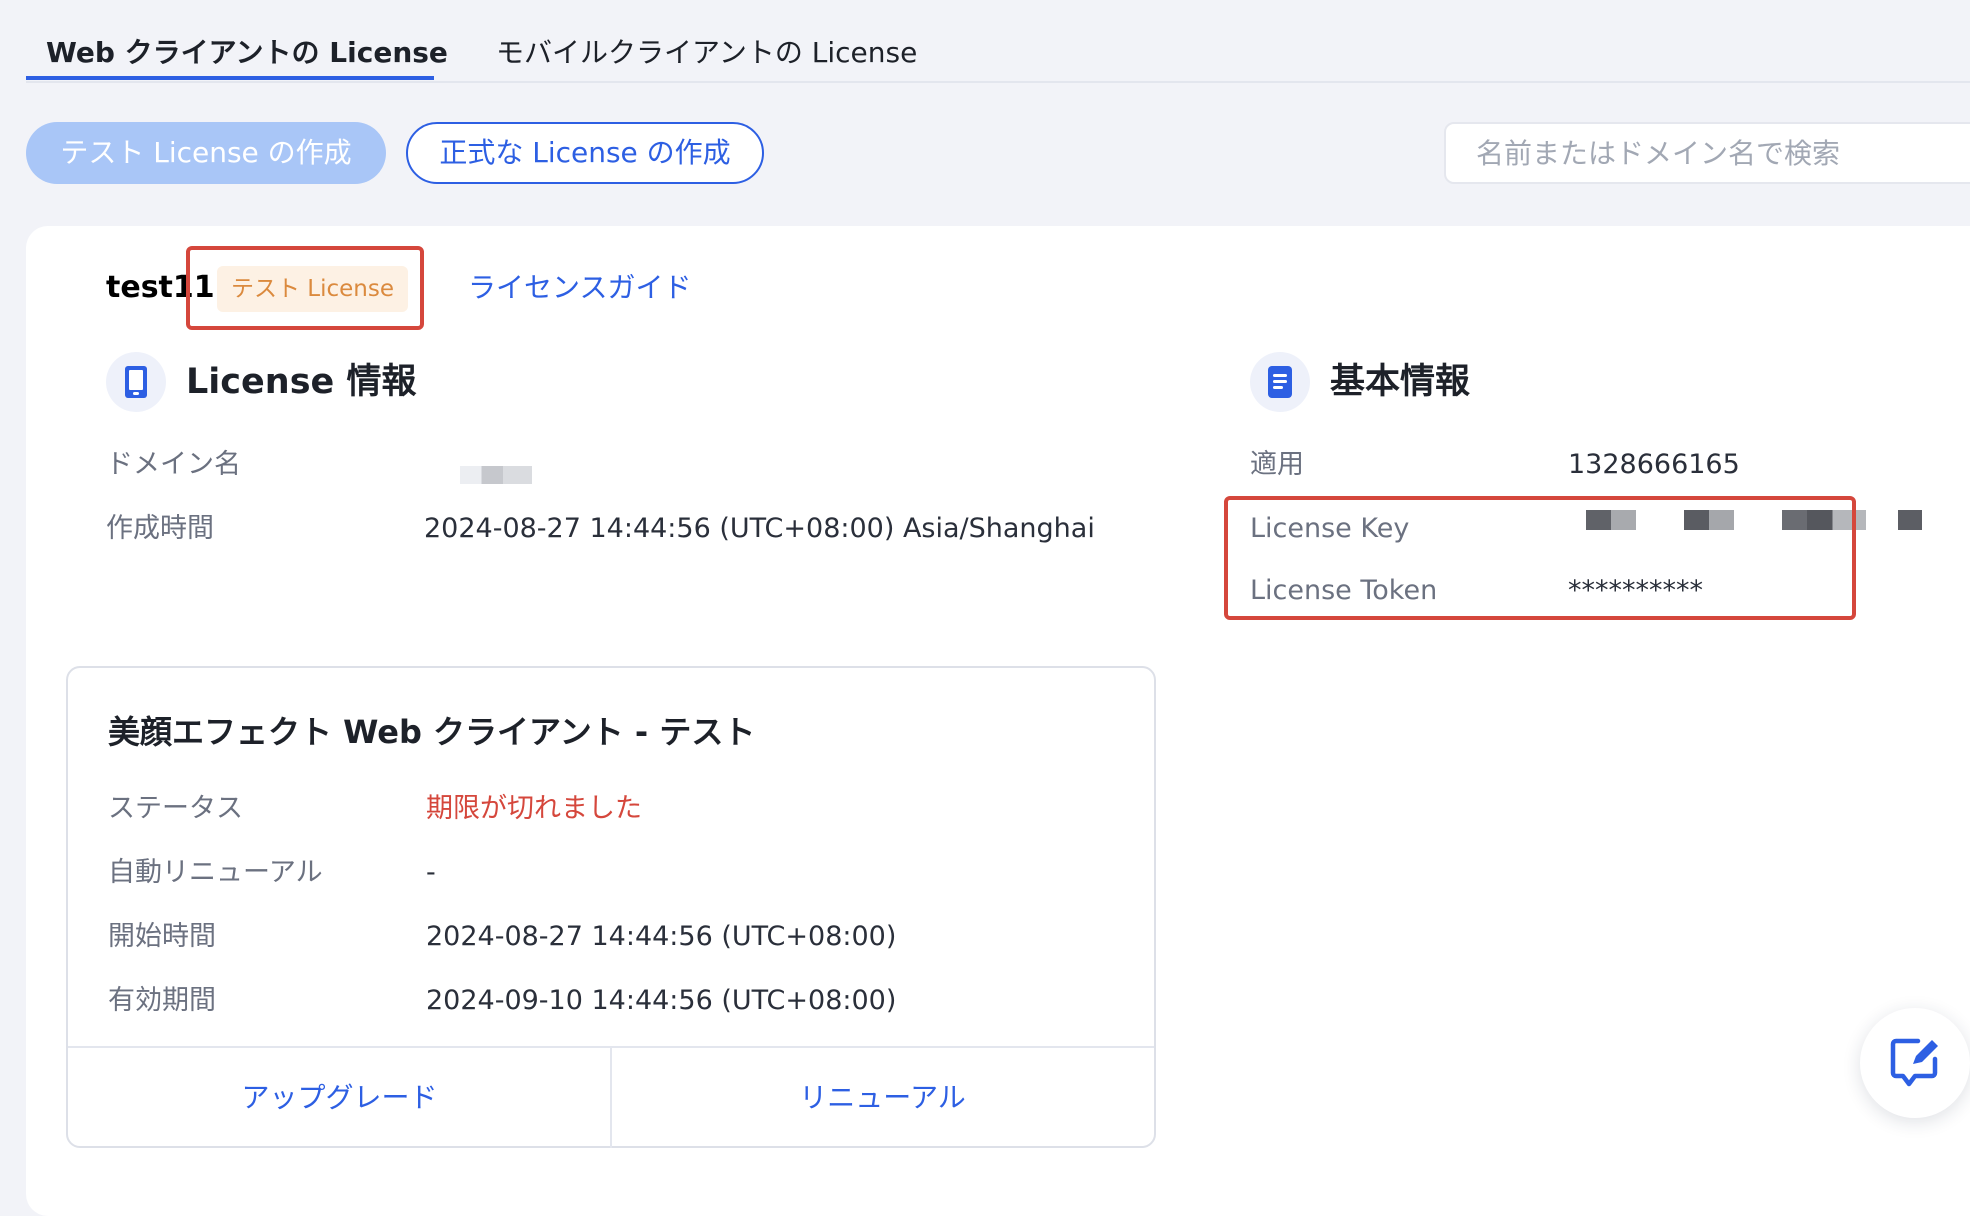  I want to click on upgrade-button: アップグレード, so click(339, 1098).